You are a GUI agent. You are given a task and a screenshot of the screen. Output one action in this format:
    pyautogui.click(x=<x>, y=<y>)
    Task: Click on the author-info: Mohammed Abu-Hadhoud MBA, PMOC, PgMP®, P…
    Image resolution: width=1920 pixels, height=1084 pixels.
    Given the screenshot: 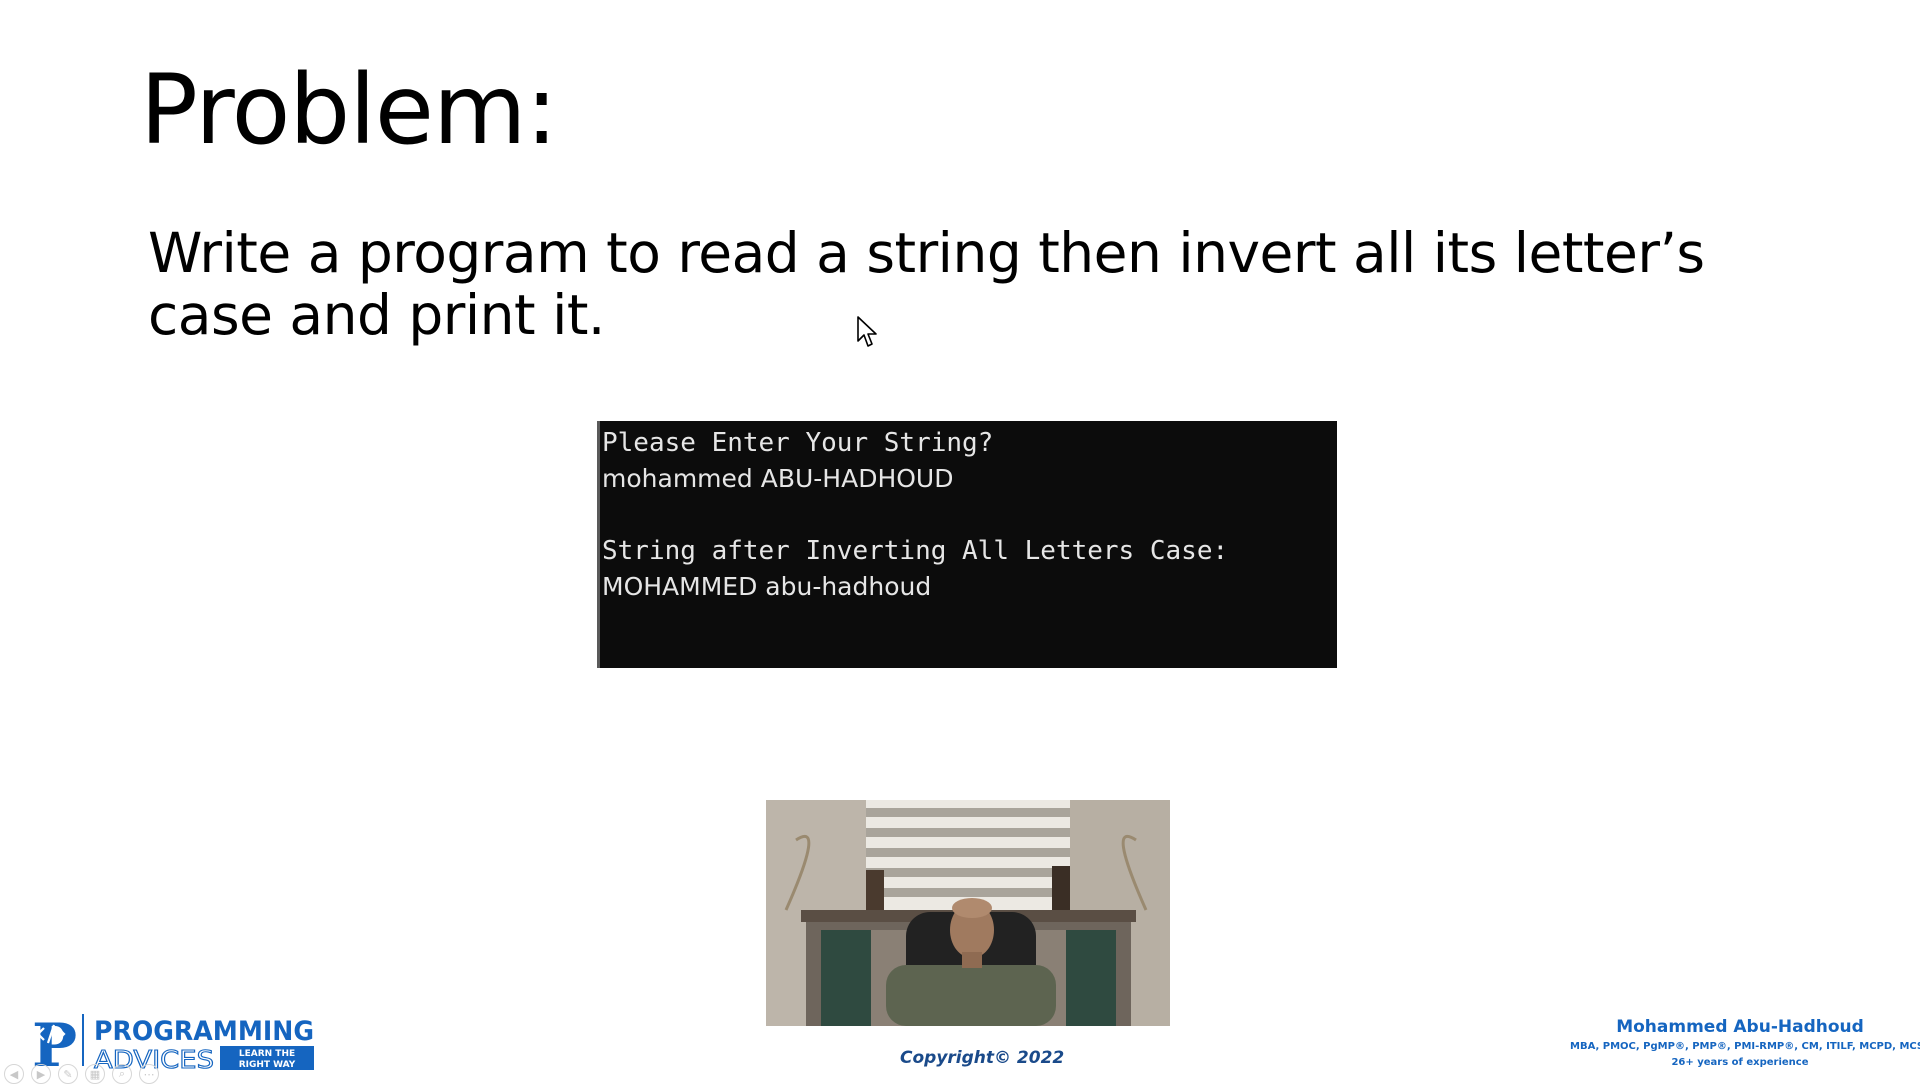 What is the action you would take?
    pyautogui.click(x=1745, y=1043)
    